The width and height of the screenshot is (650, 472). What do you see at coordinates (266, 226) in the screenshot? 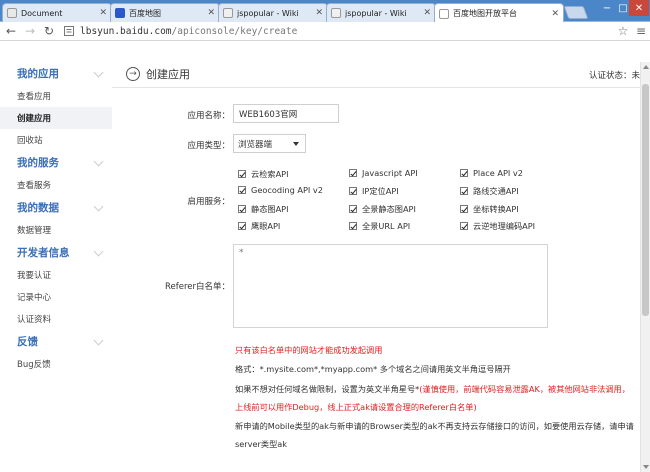
I see `service-label: 鹰眼API` at bounding box center [266, 226].